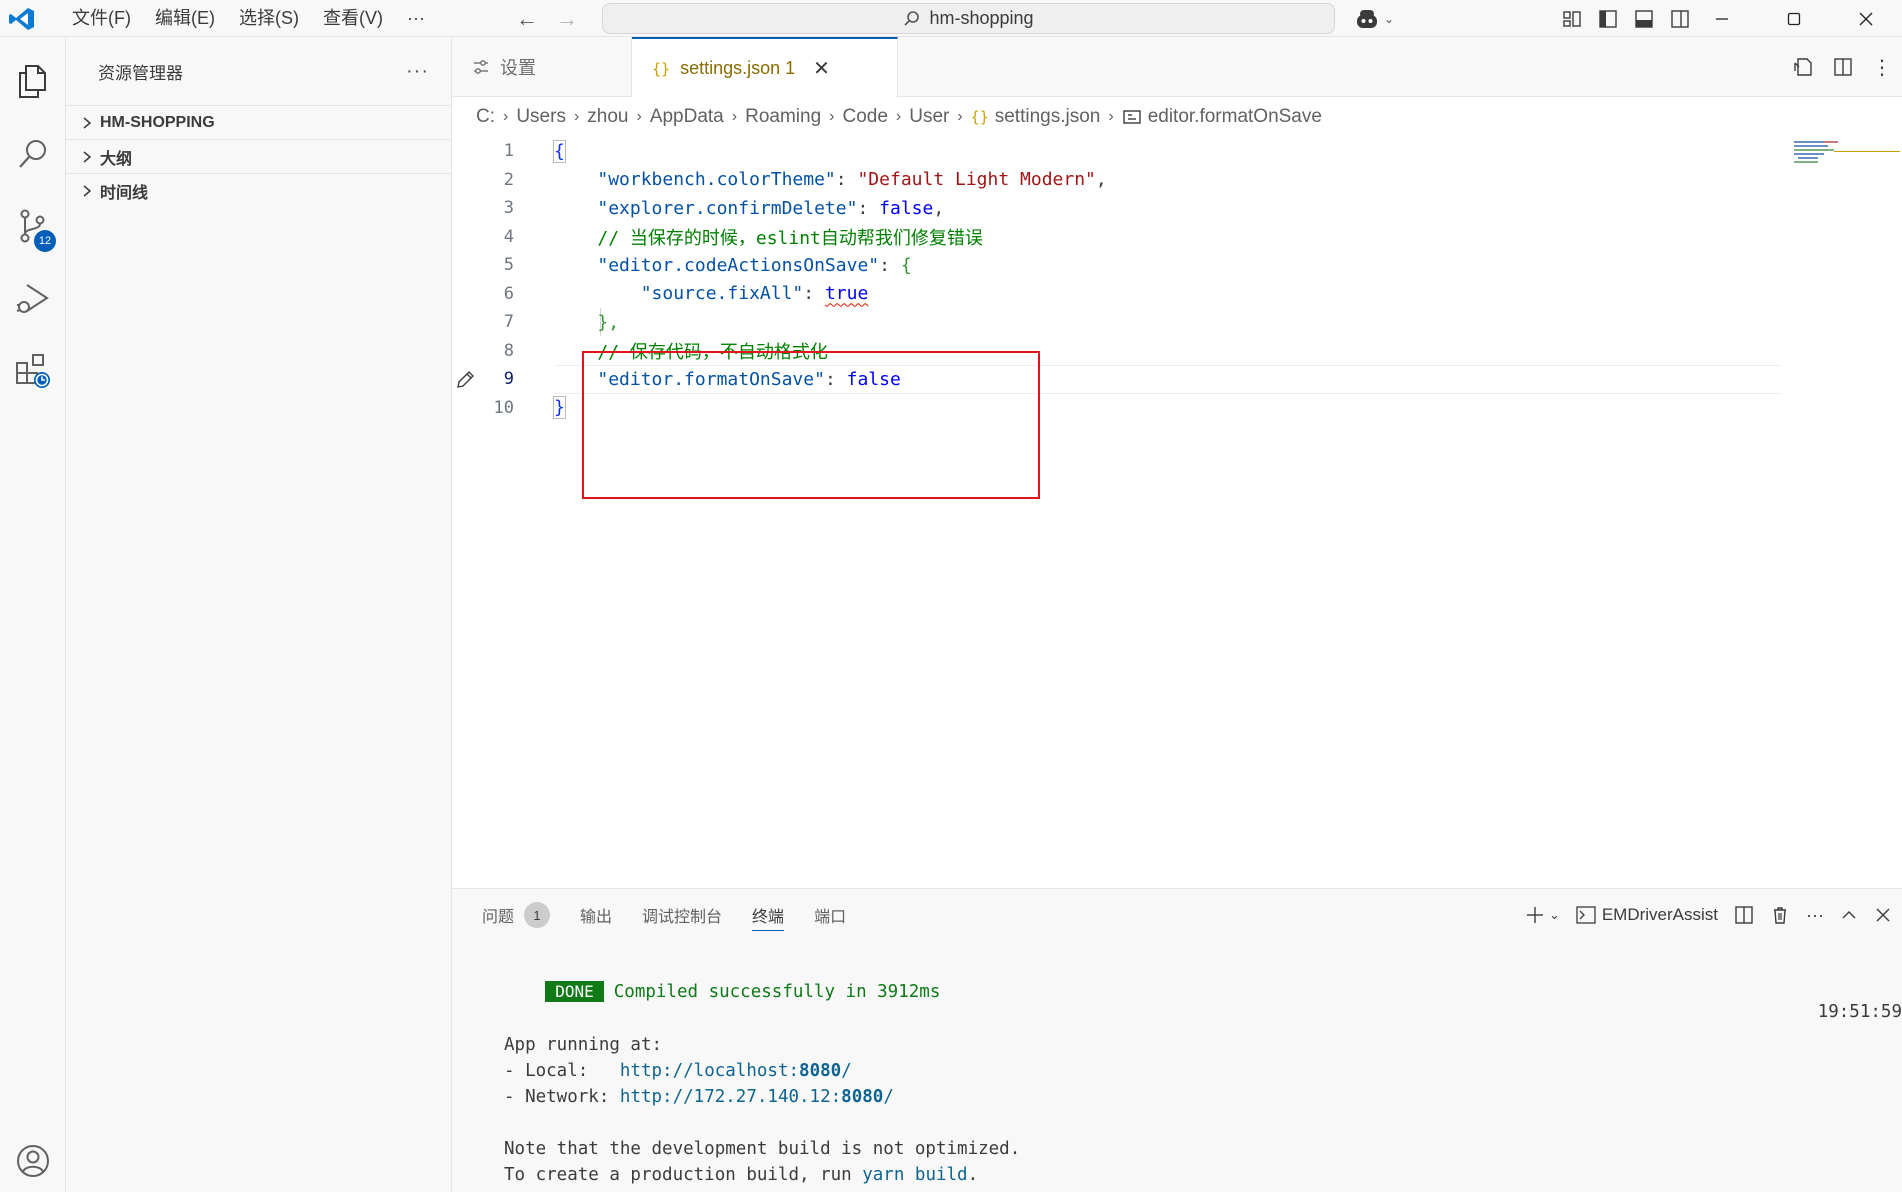 The image size is (1902, 1192). Describe the element at coordinates (417, 71) in the screenshot. I see `sidebar-more-button: ···` at that location.